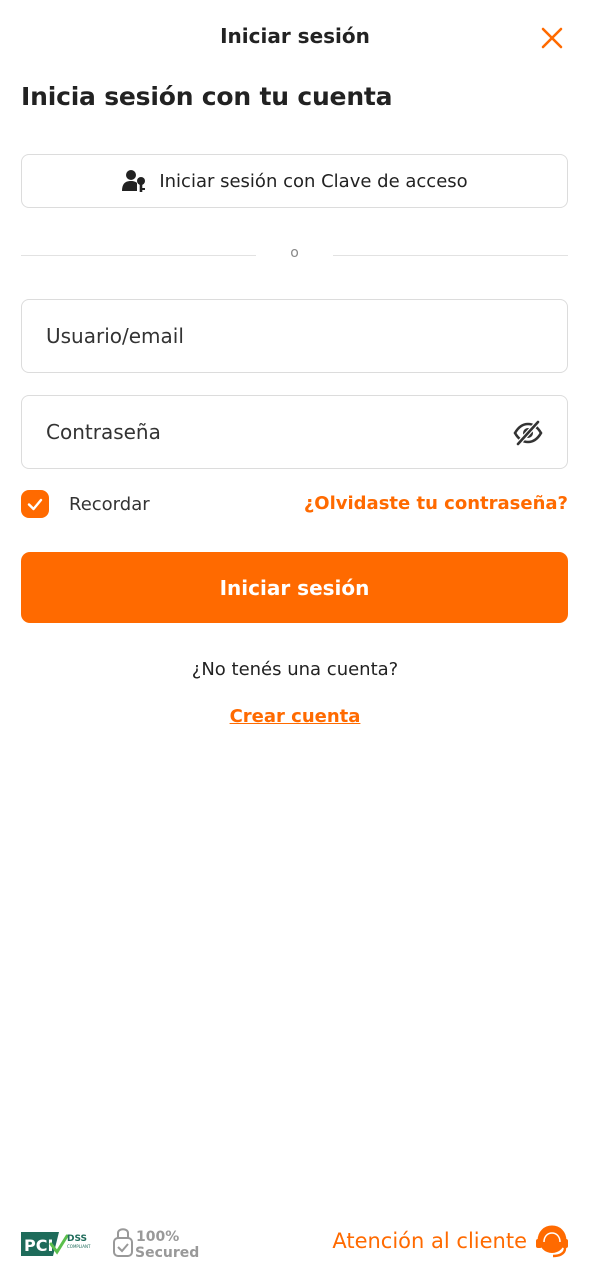 This screenshot has width=590, height=1280. Describe the element at coordinates (77, 1239) in the screenshot. I see `svg-text: DSS` at that location.